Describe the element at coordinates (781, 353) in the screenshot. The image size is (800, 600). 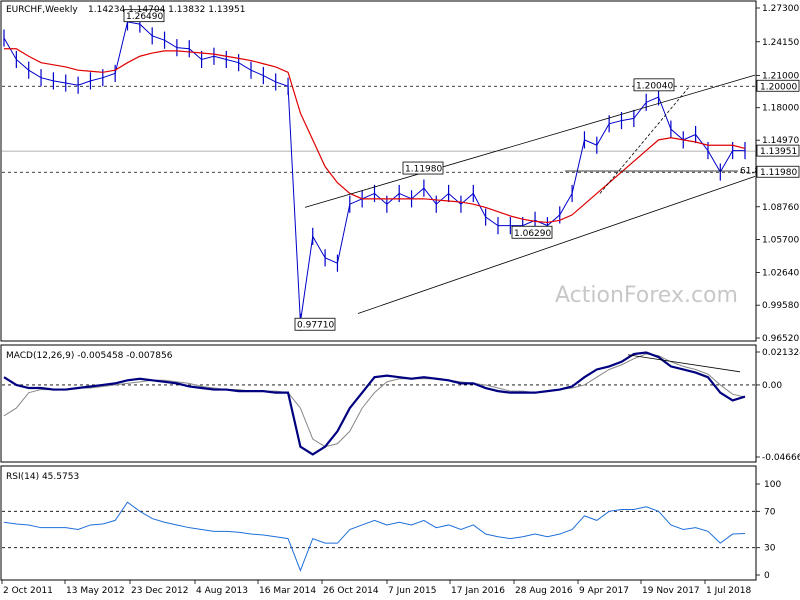
I see `macd-y-tick-label: 0.021324` at that location.